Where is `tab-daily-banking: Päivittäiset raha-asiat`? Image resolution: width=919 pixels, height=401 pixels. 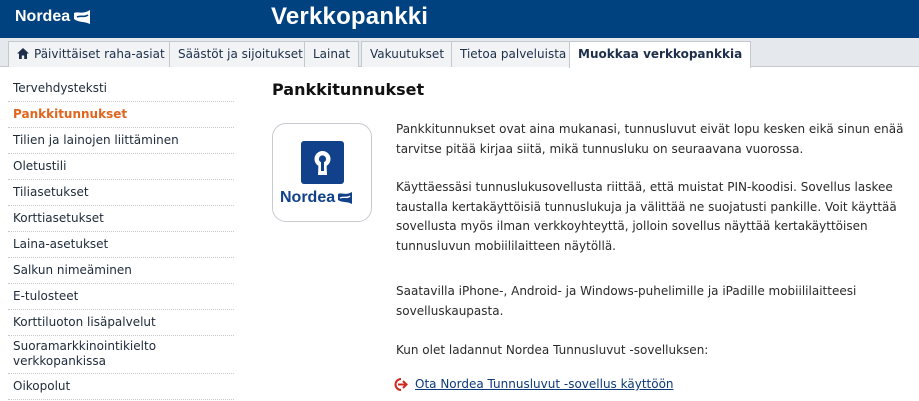
tab-daily-banking: Päivittäiset raha-asiat is located at coordinates (91, 54).